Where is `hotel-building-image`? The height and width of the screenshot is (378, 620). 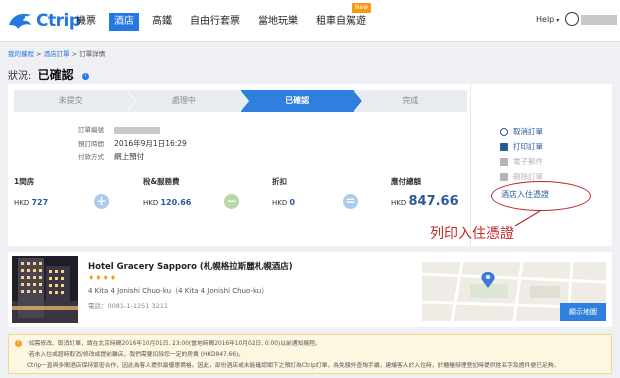
hotel-building-image is located at coordinates (45, 289).